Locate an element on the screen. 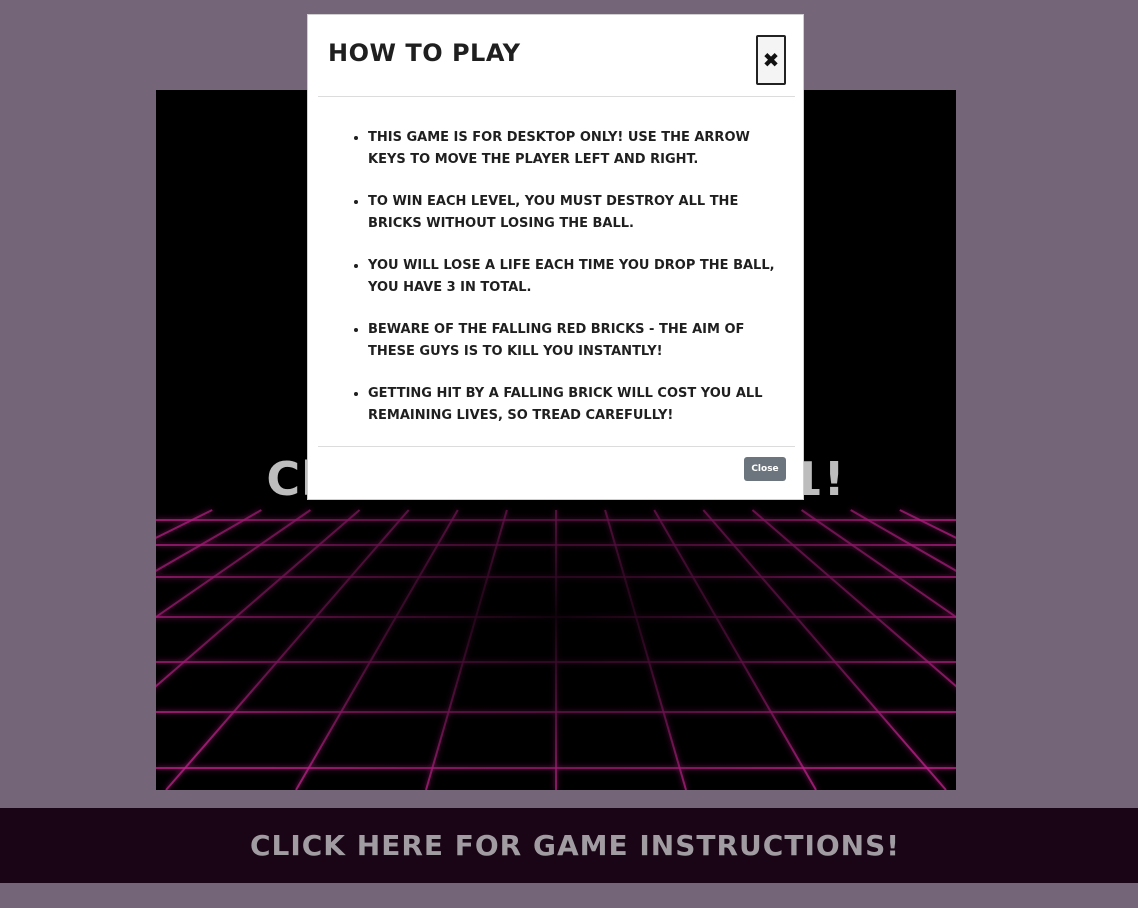 Image resolution: width=1138 pixels, height=908 pixels. game-instructions-link: CLICK HERE FOR GAME INSTRUCTIONS! is located at coordinates (569, 845).